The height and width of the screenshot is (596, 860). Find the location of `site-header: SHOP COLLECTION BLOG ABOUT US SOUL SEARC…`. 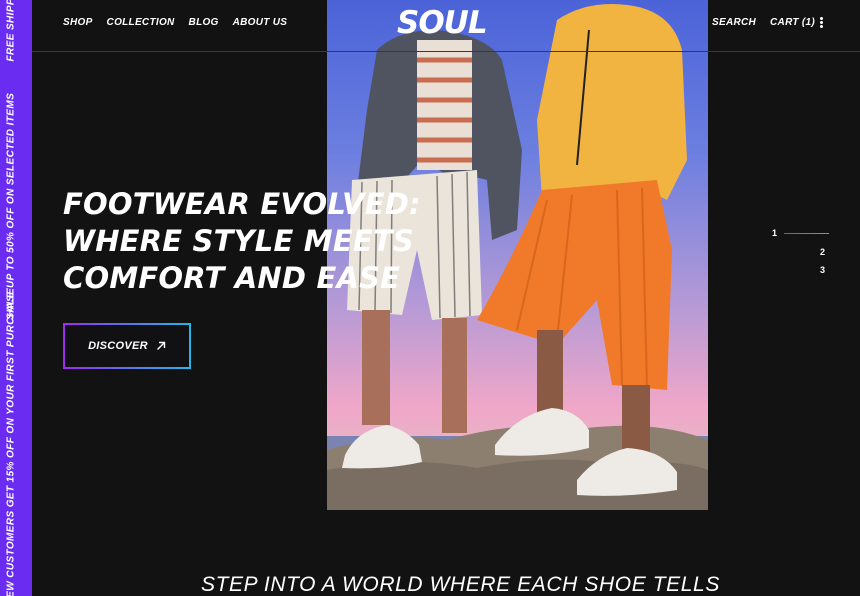

site-header: SHOP COLLECTION BLOG ABOUT US SOUL SEARC… is located at coordinates (446, 26).